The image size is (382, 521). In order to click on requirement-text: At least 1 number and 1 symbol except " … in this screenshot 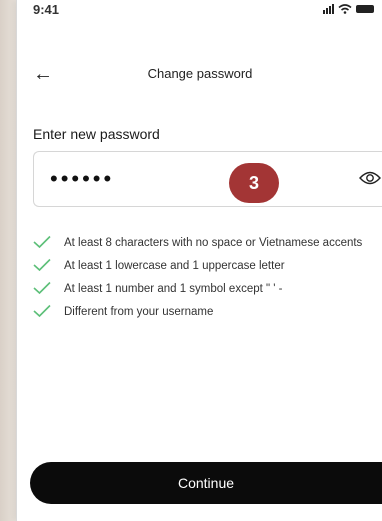, I will do `click(173, 289)`.